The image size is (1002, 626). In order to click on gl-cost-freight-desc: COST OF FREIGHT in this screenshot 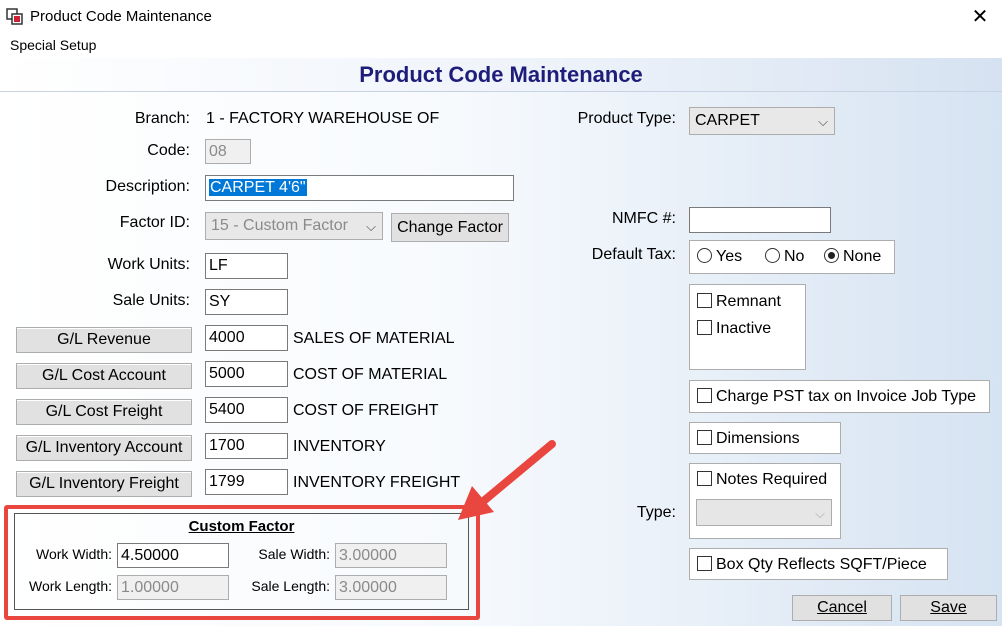, I will do `click(366, 410)`.